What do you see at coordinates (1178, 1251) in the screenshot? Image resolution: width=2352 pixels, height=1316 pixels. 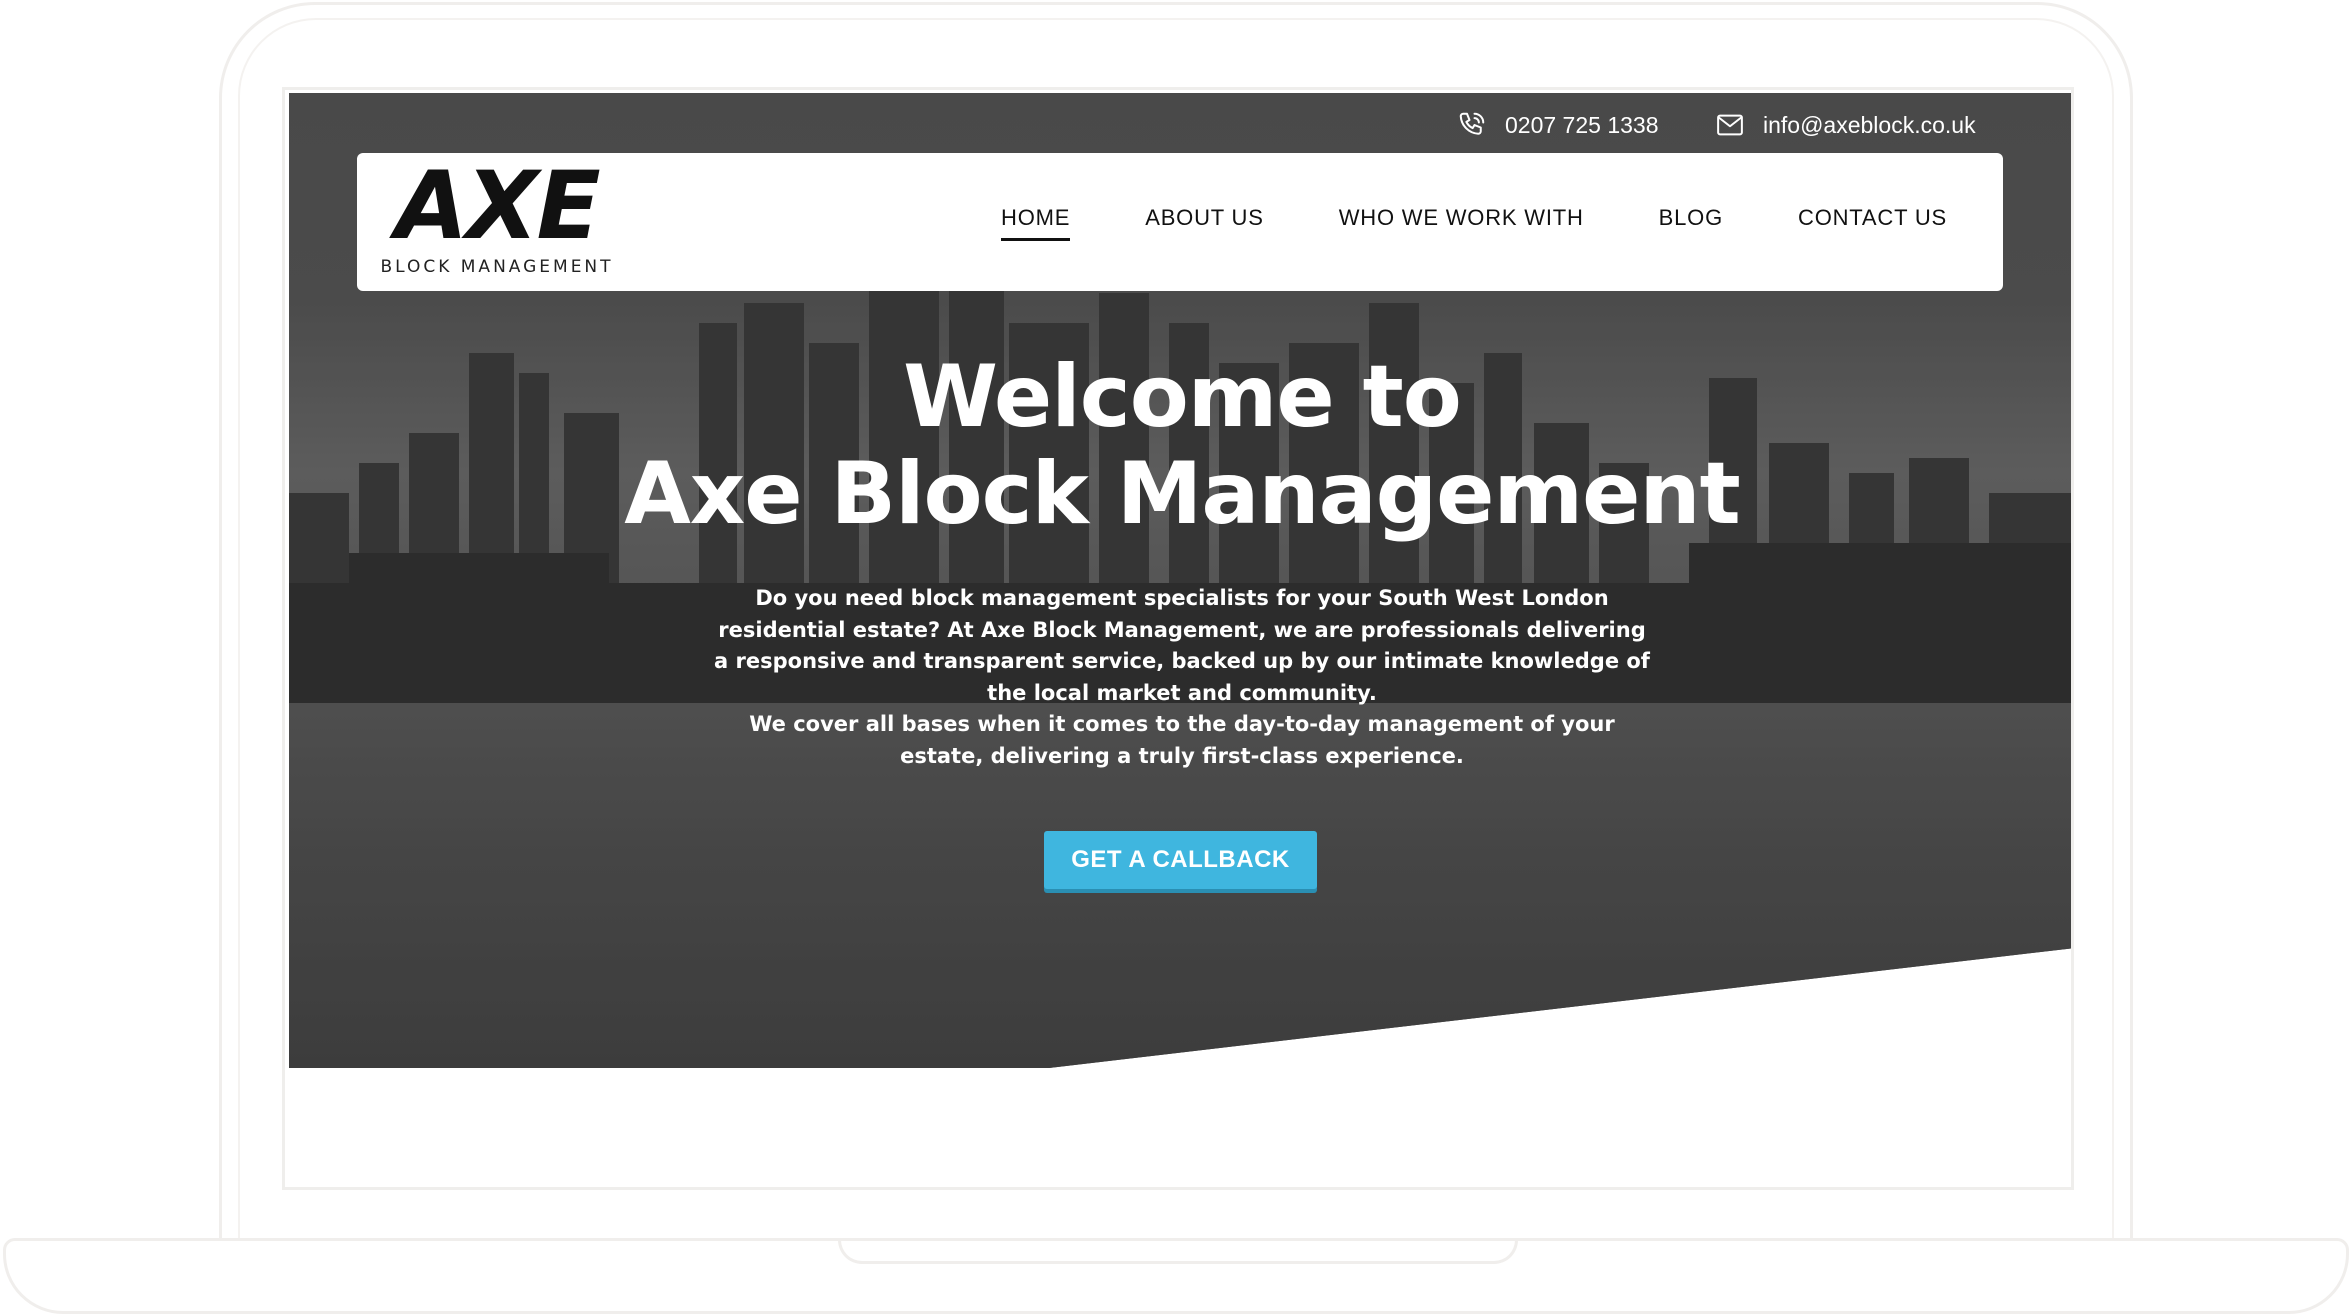 I see `laptop-notch` at bounding box center [1178, 1251].